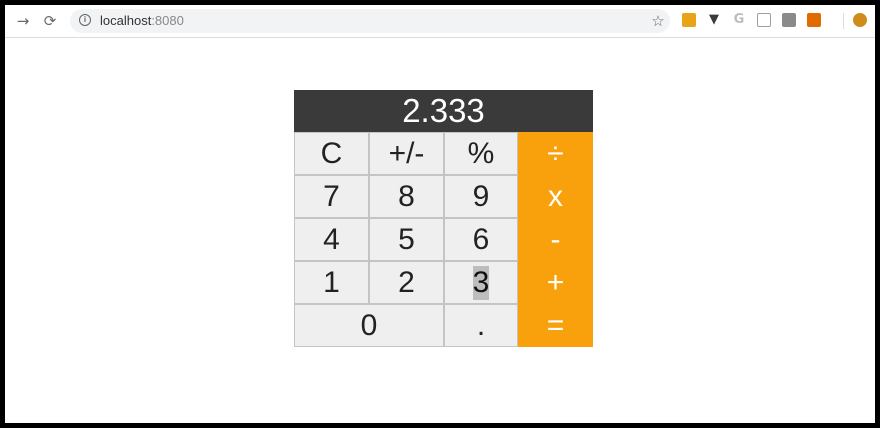 The height and width of the screenshot is (428, 880). What do you see at coordinates (555, 325) in the screenshot?
I see `equals-button: =` at bounding box center [555, 325].